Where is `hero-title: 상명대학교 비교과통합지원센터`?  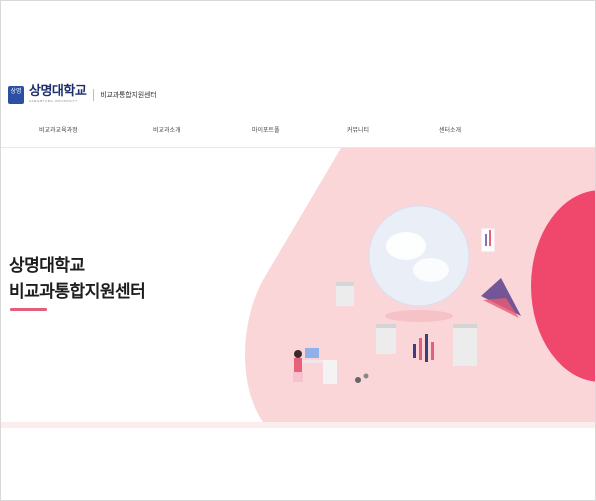 hero-title: 상명대학교 비교과통합지원센터 is located at coordinates (77, 279).